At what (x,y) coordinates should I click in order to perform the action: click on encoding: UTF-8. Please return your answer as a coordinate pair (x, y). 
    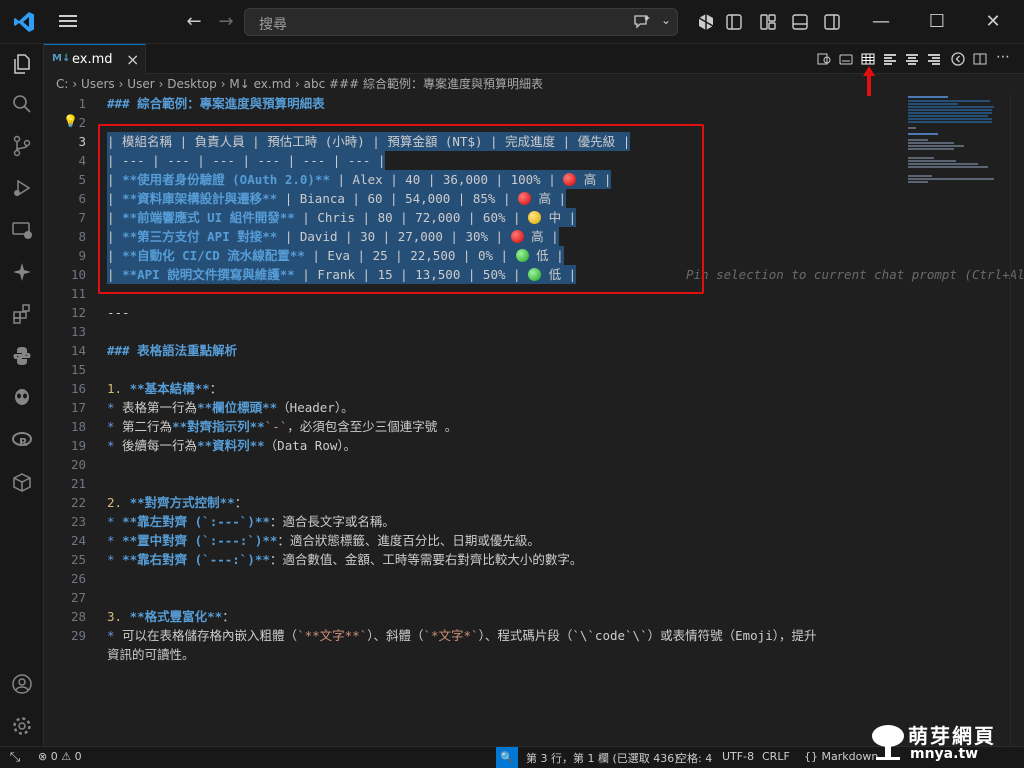
    Looking at the image, I should click on (738, 756).